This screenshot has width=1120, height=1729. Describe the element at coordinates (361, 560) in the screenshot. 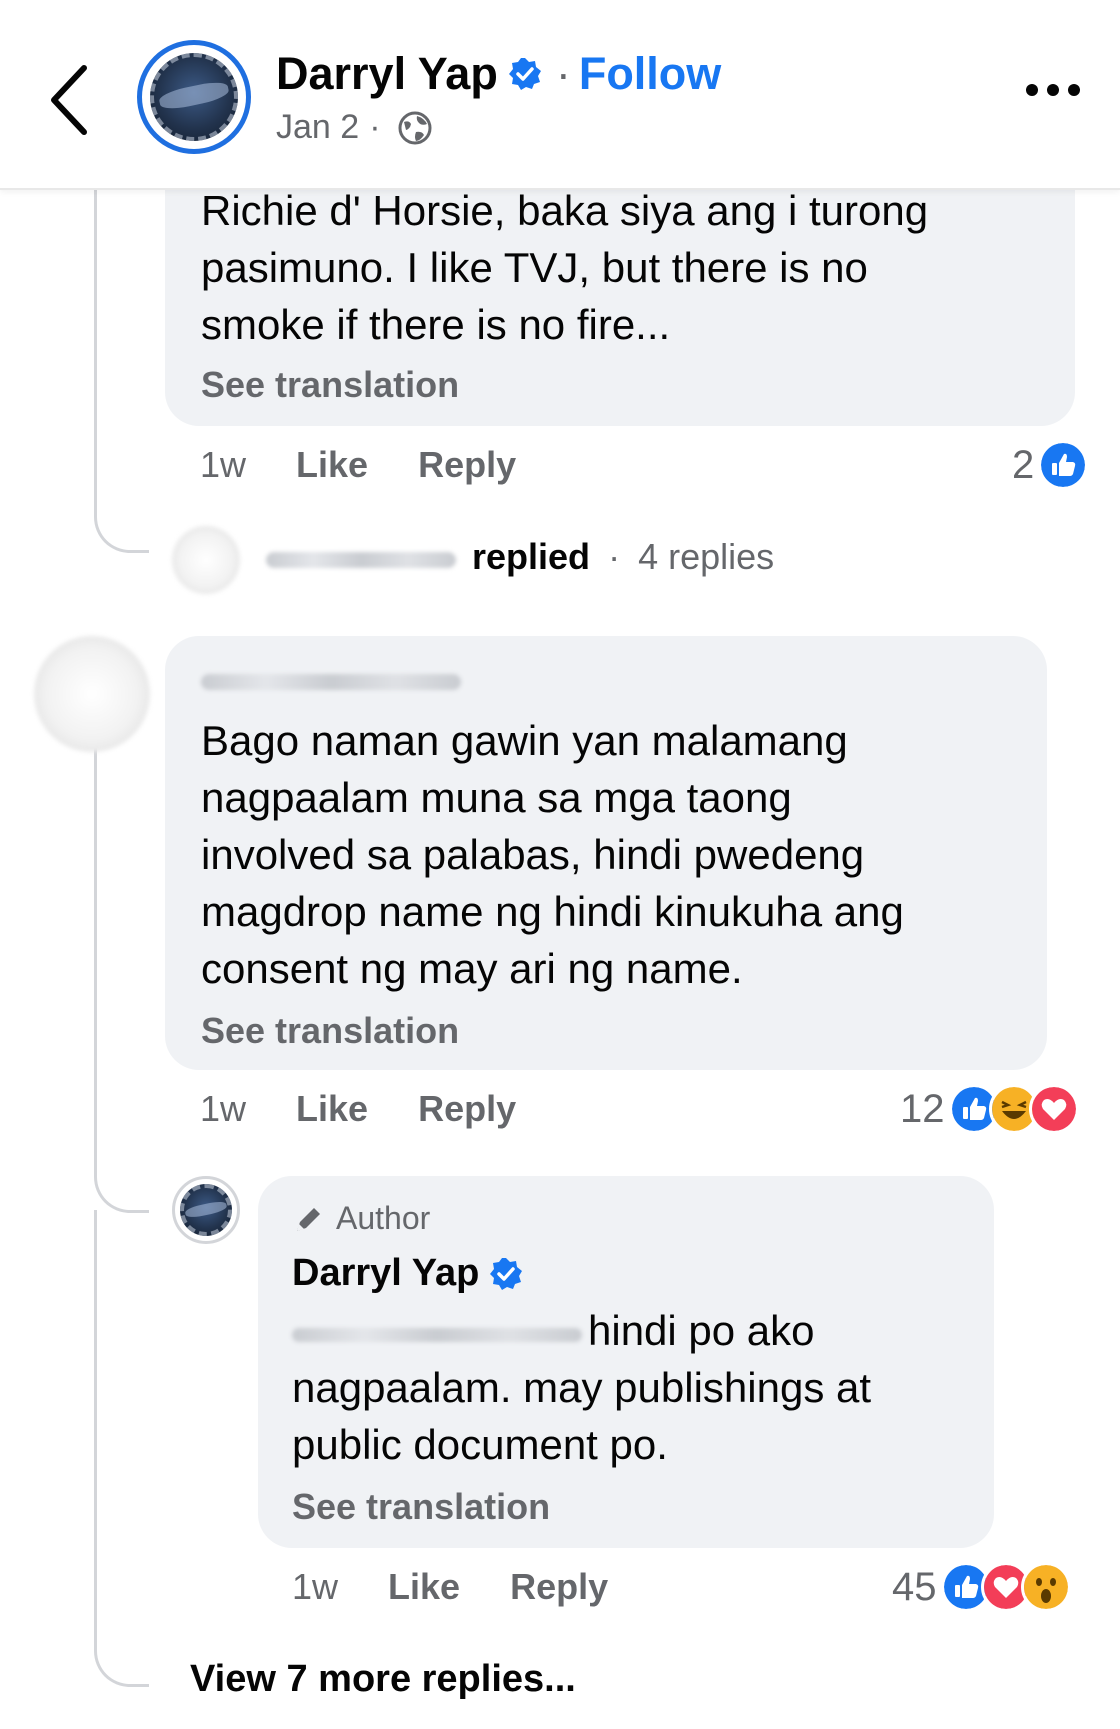

I see `replier-name-blurred` at that location.